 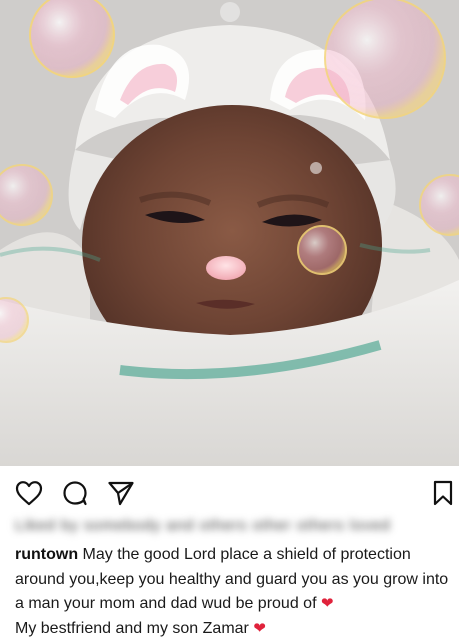 I want to click on paper-plane-icon, so click(x=121, y=493).